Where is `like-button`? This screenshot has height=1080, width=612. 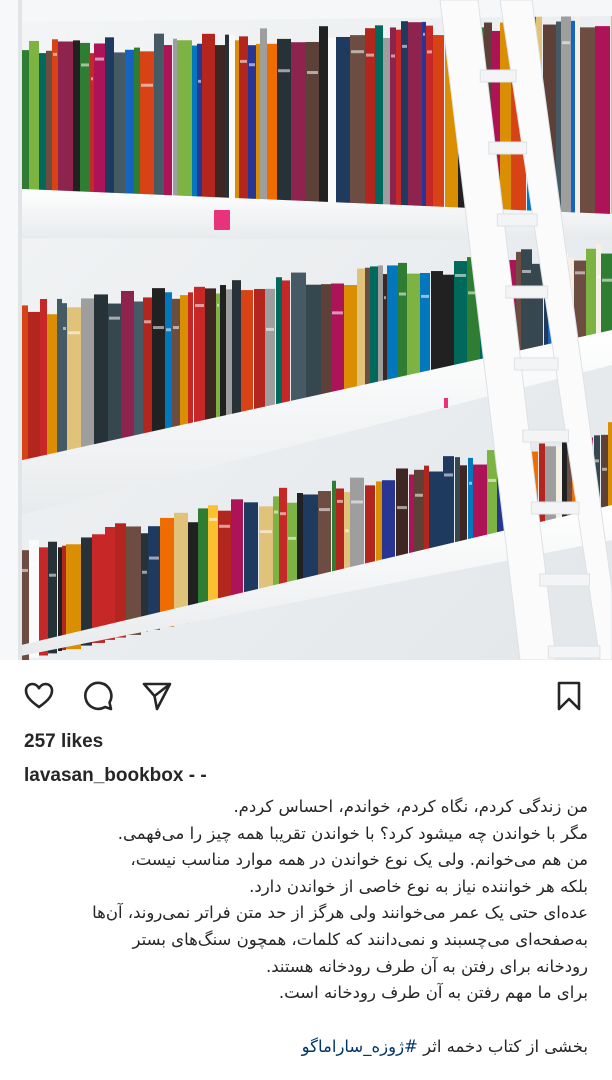 like-button is located at coordinates (39, 696).